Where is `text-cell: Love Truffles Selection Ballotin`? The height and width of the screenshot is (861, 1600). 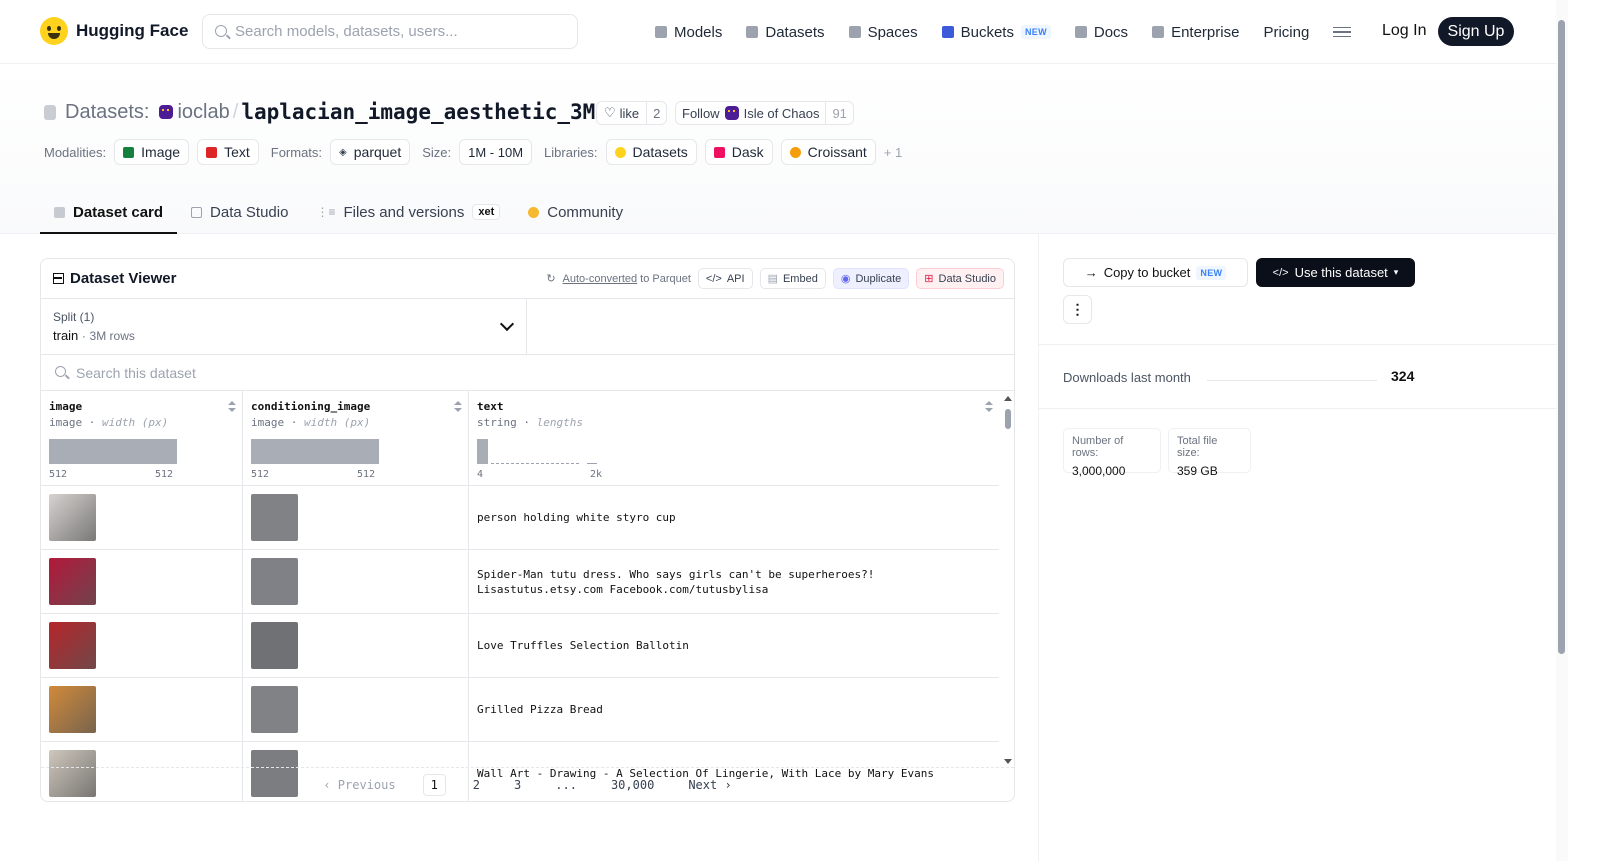 text-cell: Love Truffles Selection Ballotin is located at coordinates (734, 646).